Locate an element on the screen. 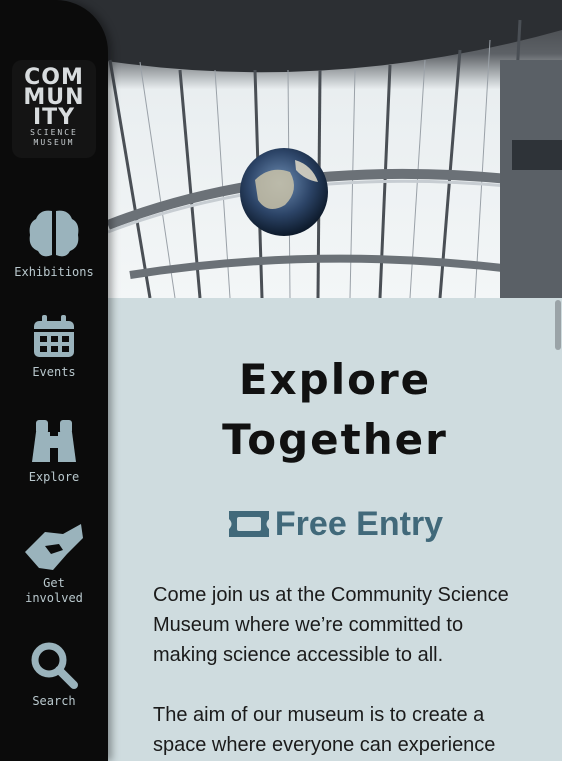  museum-logo: COM MUN ITY SCIENCE MUSEUM is located at coordinates (54, 109).